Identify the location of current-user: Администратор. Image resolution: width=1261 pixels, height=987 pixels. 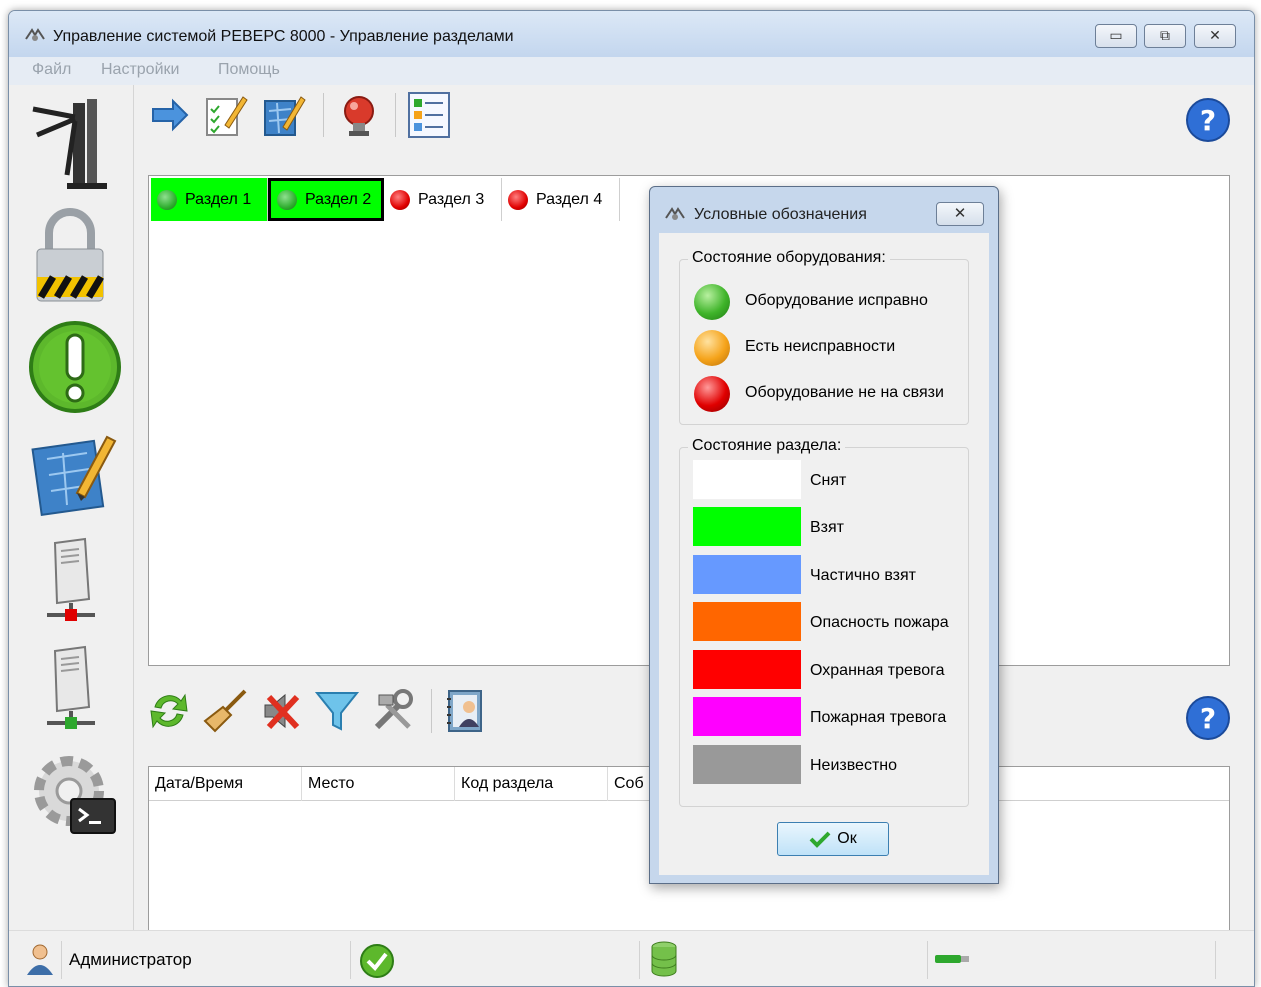
(130, 959).